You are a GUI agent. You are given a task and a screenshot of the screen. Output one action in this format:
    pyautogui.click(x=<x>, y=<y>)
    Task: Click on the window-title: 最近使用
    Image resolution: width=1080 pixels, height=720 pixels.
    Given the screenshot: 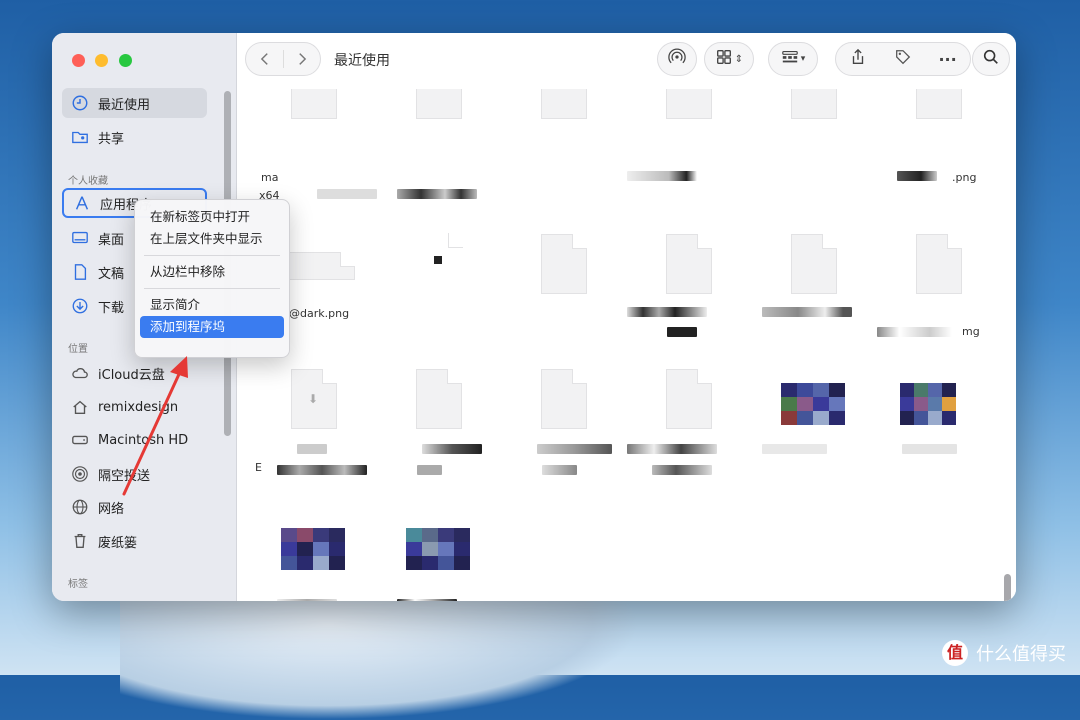 What is the action you would take?
    pyautogui.click(x=362, y=61)
    